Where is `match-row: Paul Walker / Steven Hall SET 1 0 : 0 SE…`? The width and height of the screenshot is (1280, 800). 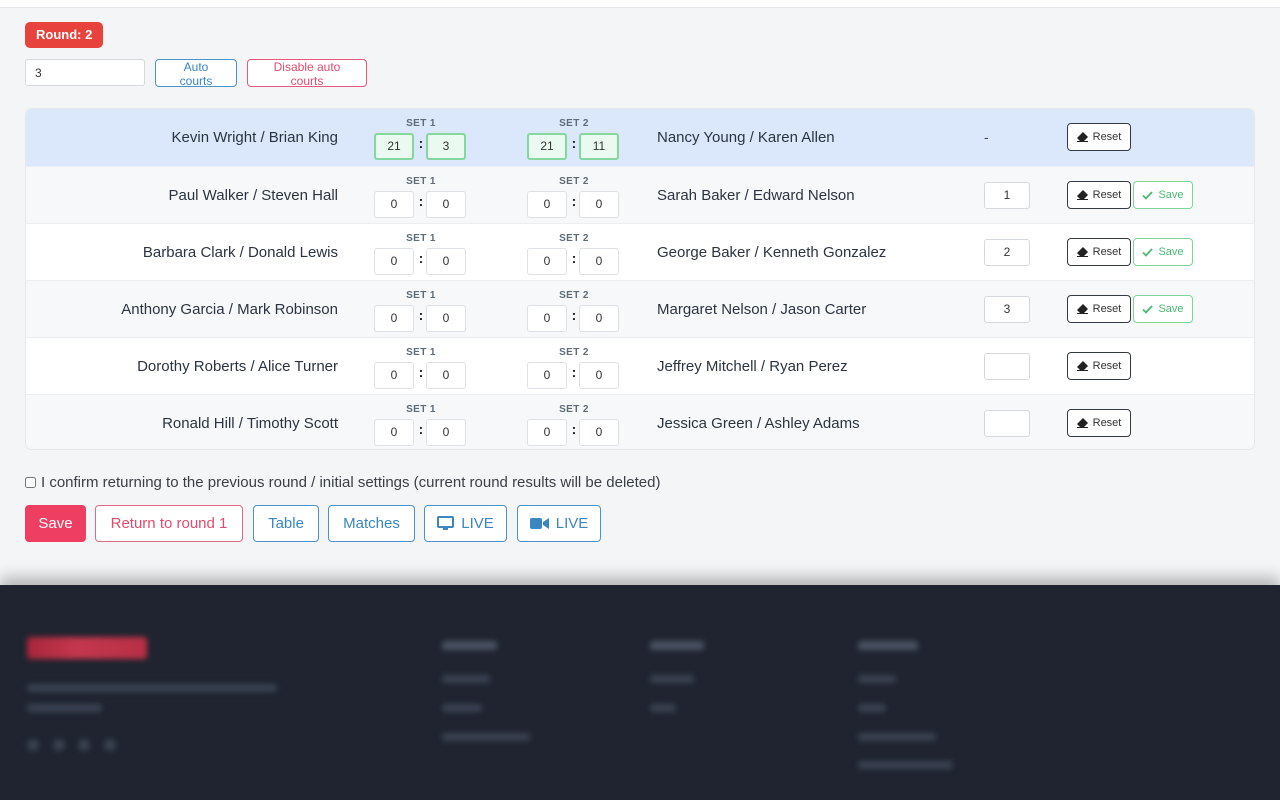 match-row: Paul Walker / Steven Hall SET 1 0 : 0 SE… is located at coordinates (640, 194).